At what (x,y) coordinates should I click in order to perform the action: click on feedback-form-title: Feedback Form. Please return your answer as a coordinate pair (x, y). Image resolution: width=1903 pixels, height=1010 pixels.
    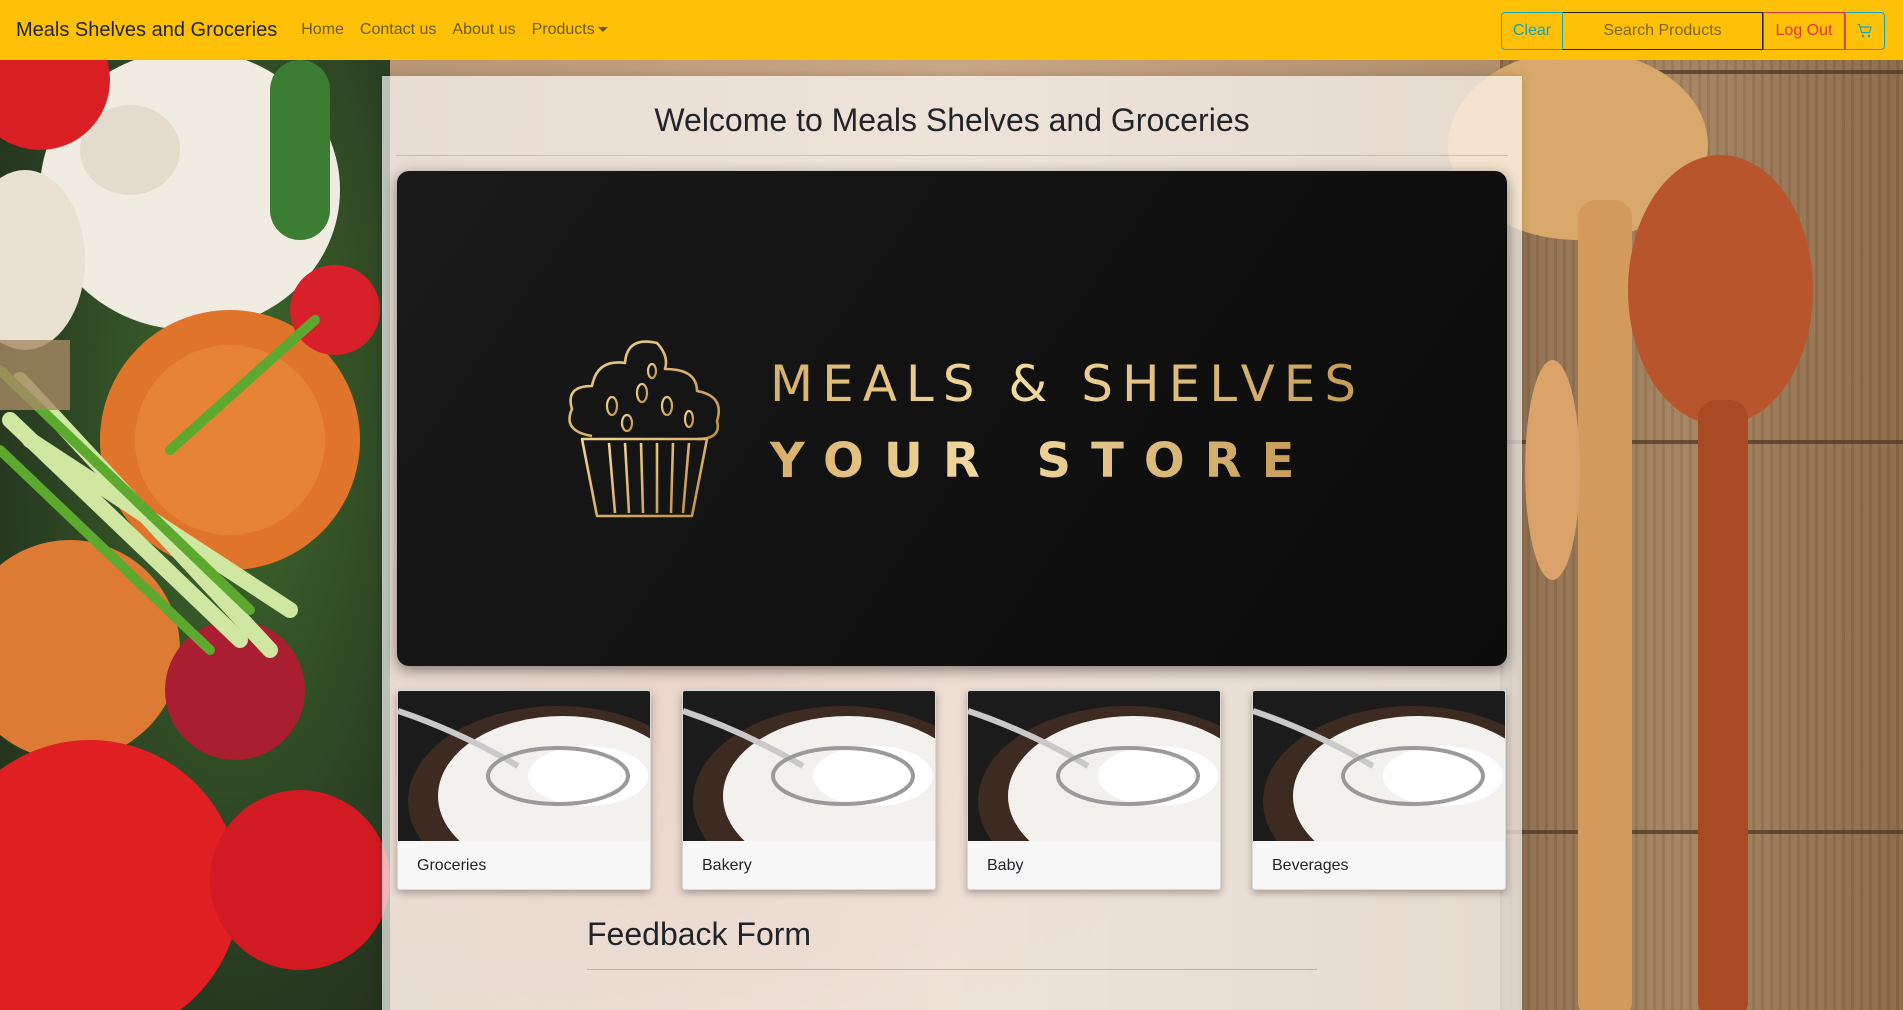
    Looking at the image, I should click on (699, 934).